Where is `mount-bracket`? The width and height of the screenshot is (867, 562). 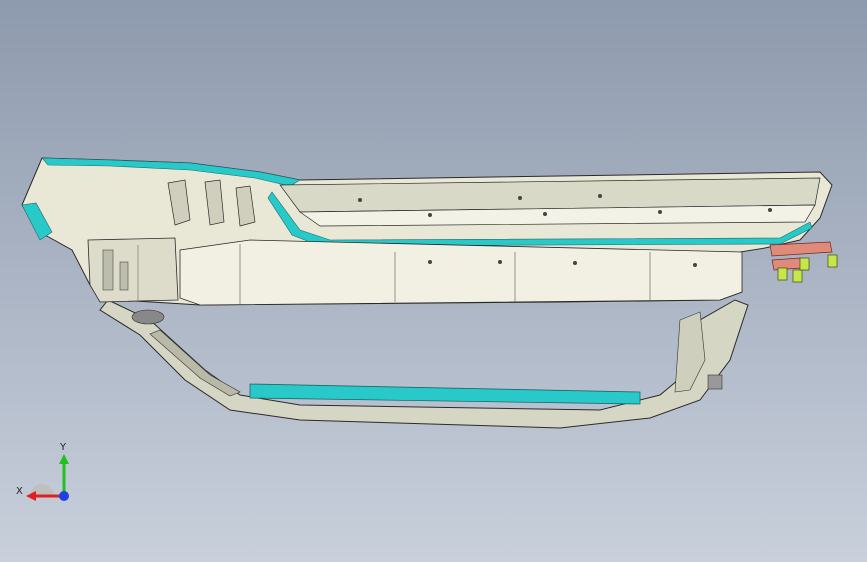 mount-bracket is located at coordinates (715, 382).